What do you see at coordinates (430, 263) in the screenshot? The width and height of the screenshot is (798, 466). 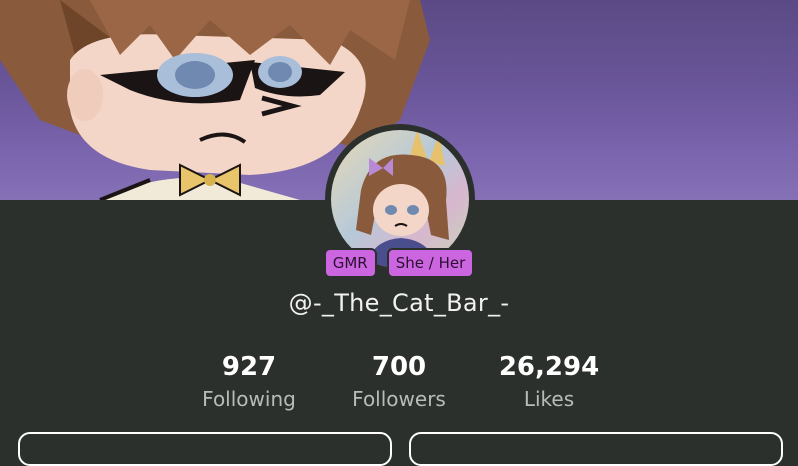 I see `badge-pronouns: She / Her` at bounding box center [430, 263].